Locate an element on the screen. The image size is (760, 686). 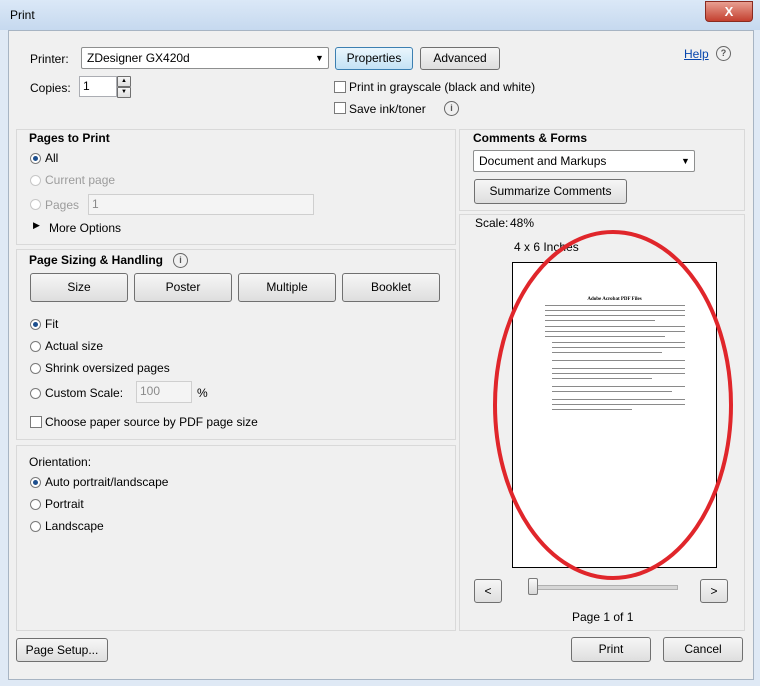
comments-select-value: Document and Markups is located at coordinates (543, 161).